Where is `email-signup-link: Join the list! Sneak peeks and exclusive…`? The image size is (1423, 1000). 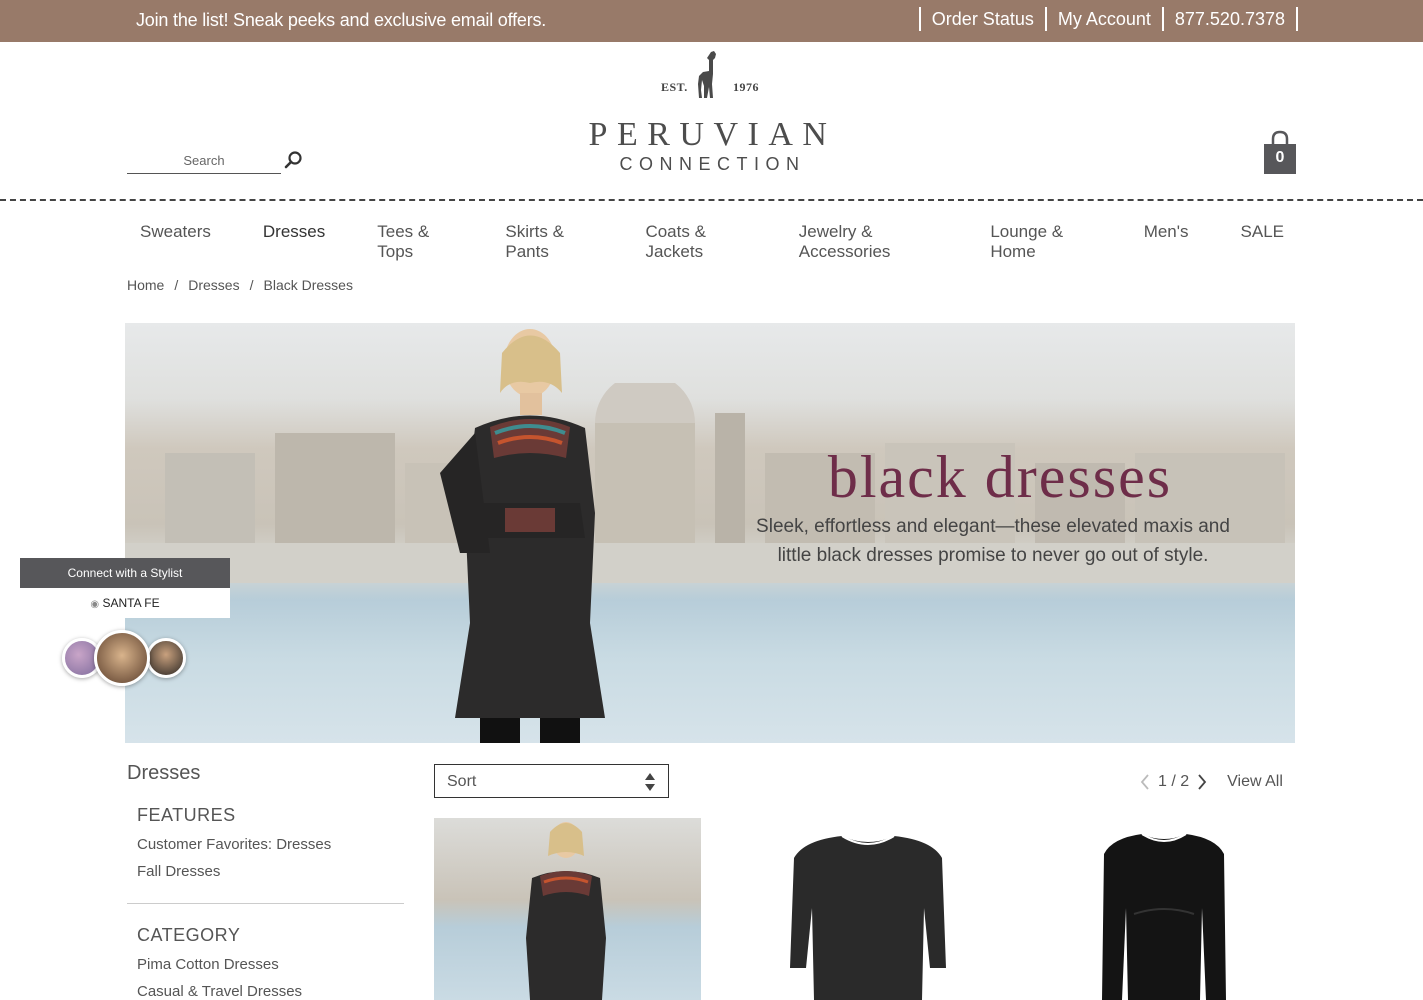
email-signup-link: Join the list! Sneak peeks and exclusive… is located at coordinates (341, 20).